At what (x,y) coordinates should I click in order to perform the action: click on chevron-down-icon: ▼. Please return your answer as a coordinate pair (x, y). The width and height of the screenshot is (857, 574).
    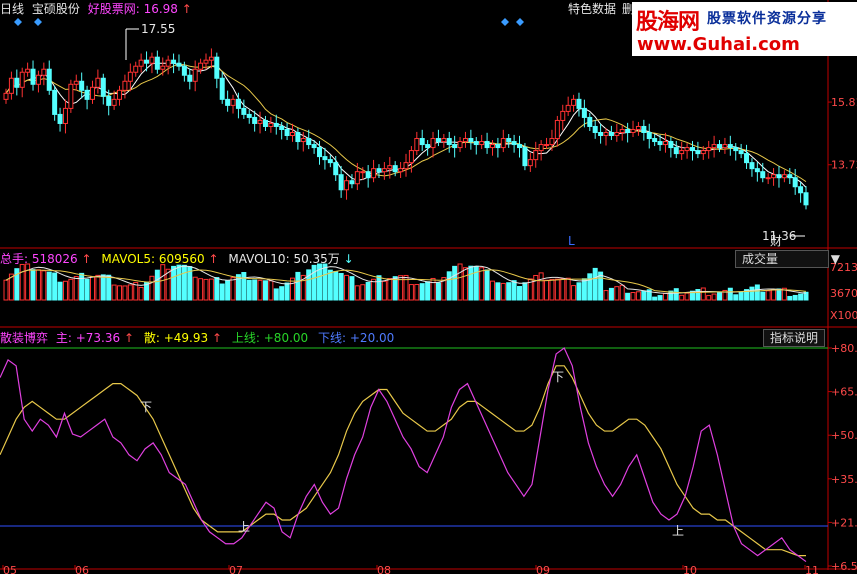
    Looking at the image, I should click on (835, 259).